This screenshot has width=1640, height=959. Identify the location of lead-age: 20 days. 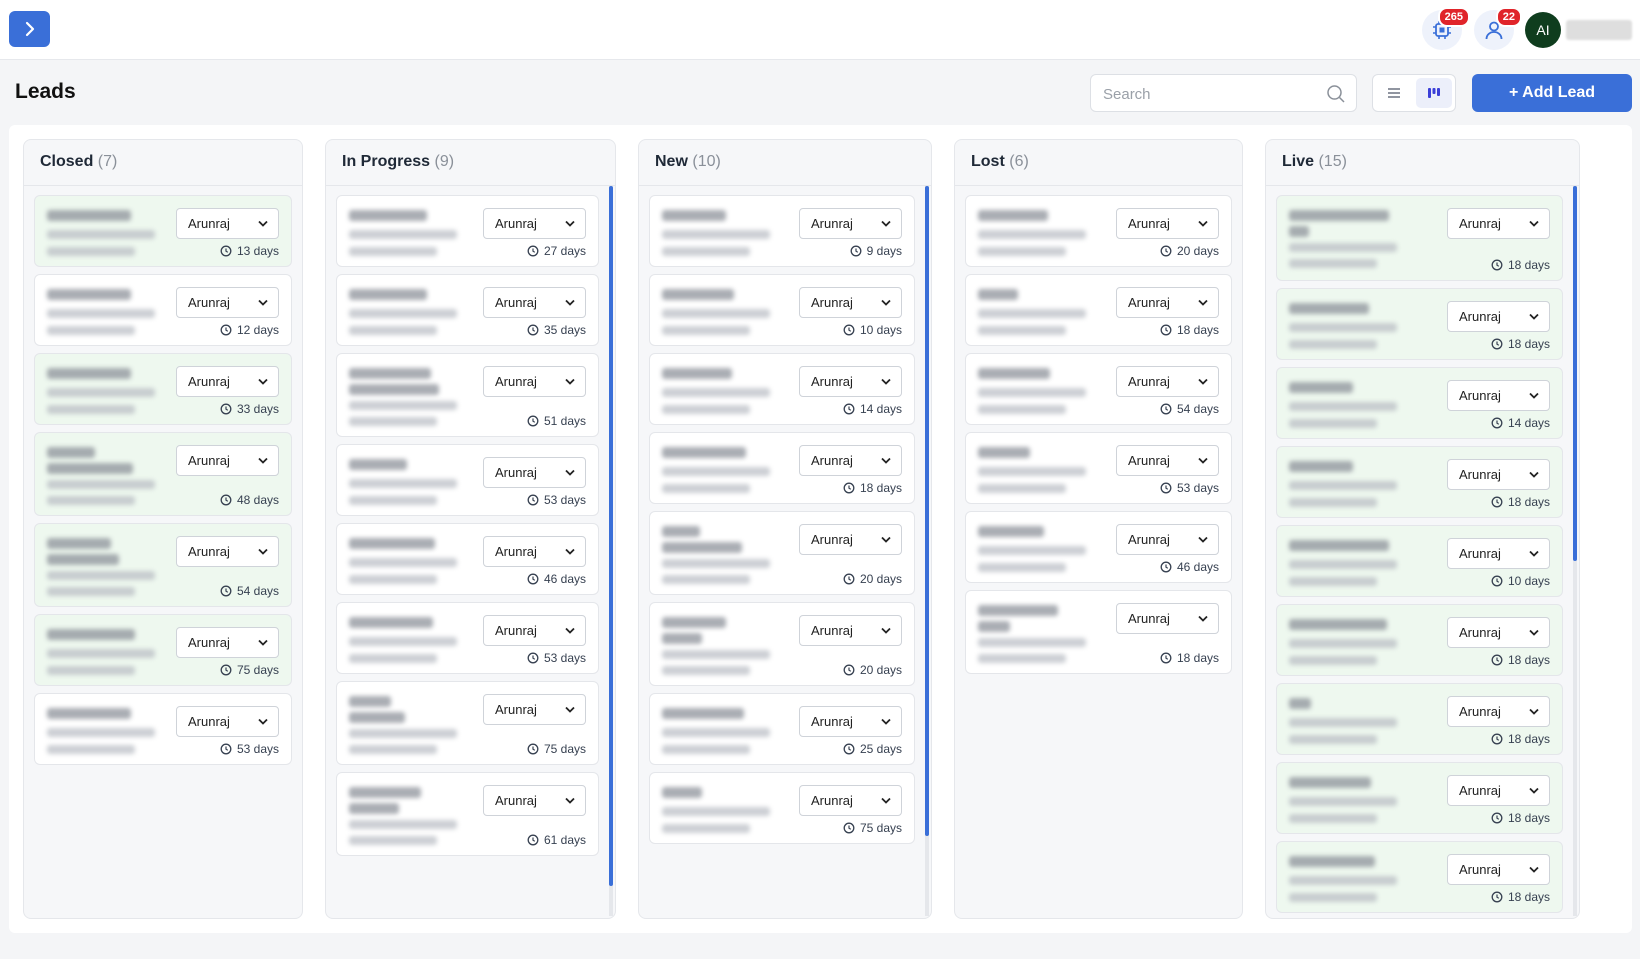
(872, 670).